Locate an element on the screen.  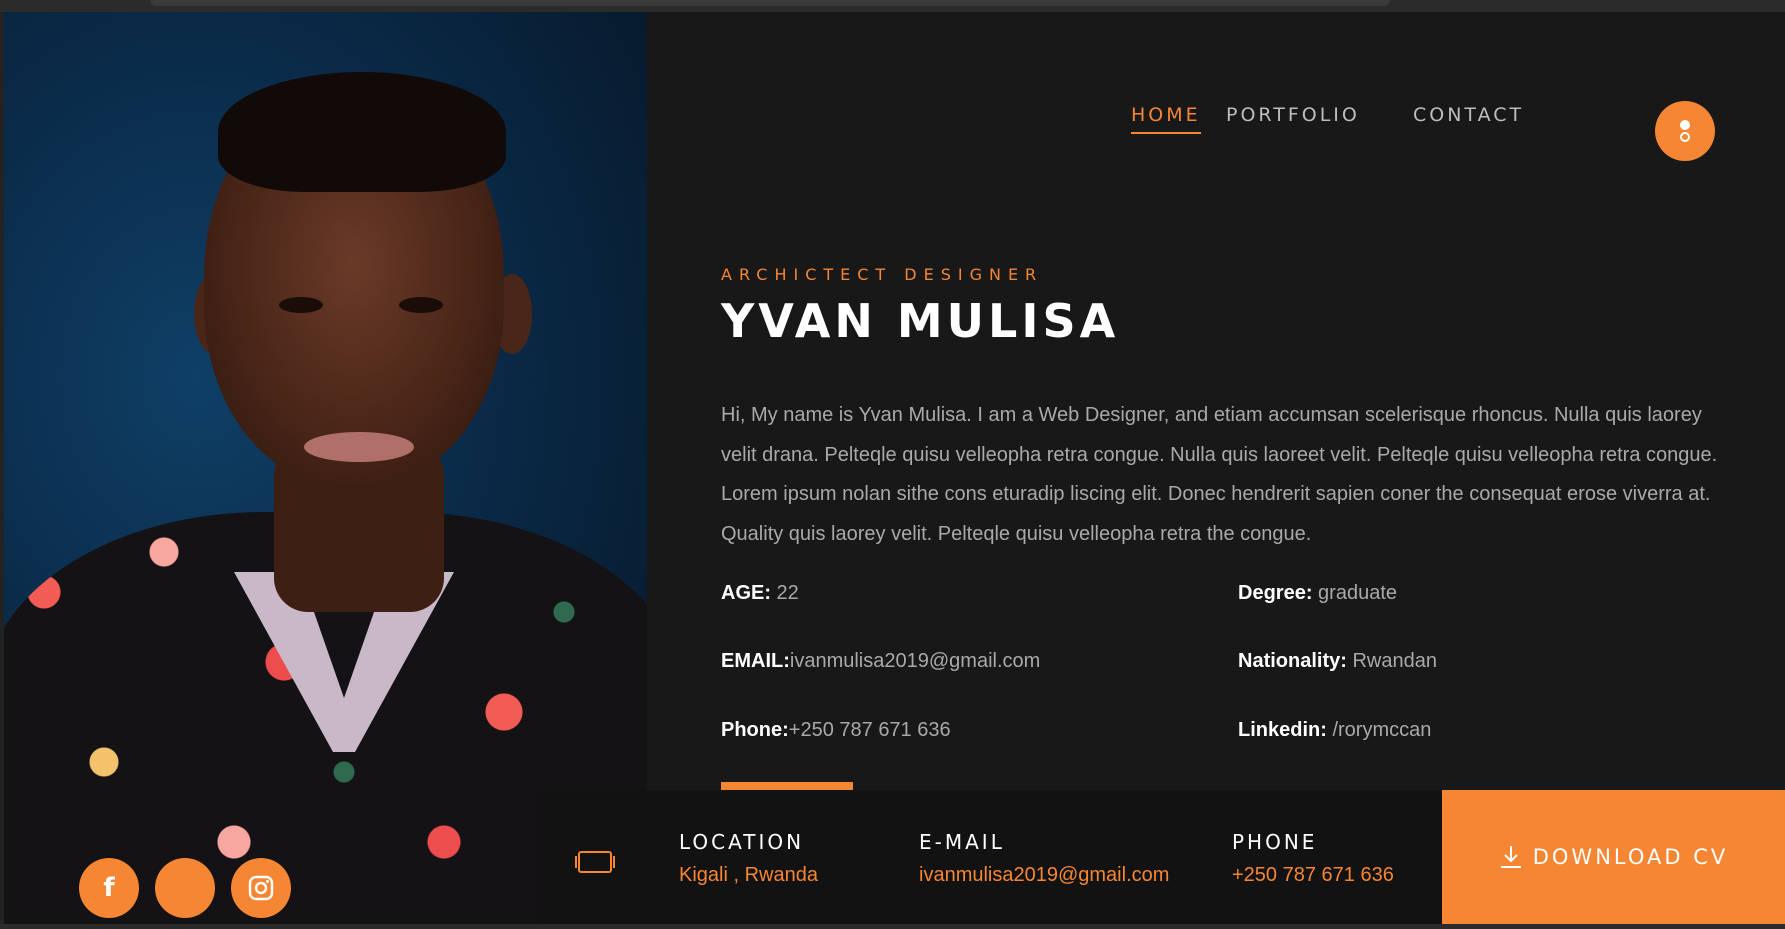
strip-email-value: ivanmulisa2019@gmail.com is located at coordinates (1044, 875).